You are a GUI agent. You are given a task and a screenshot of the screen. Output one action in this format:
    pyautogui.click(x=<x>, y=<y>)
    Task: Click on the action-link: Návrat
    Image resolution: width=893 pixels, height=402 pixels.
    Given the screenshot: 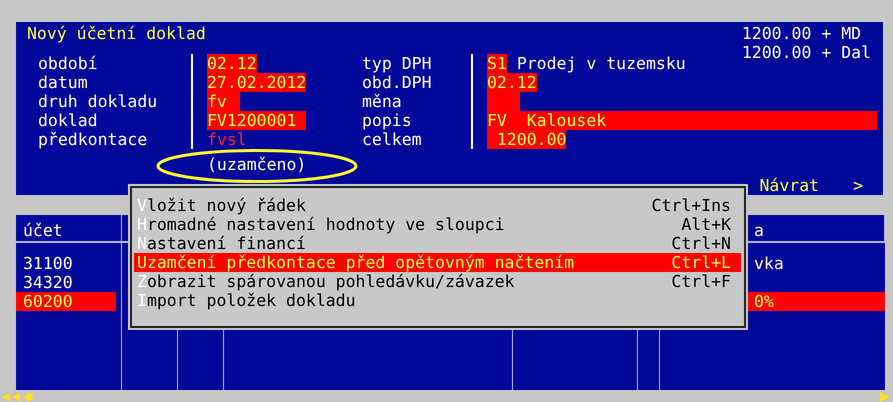 What is the action you would take?
    pyautogui.click(x=789, y=185)
    